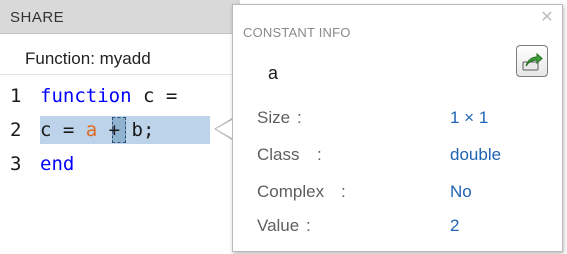 This screenshot has width=567, height=254. I want to click on property-row-value: Value: 2, so click(398, 229).